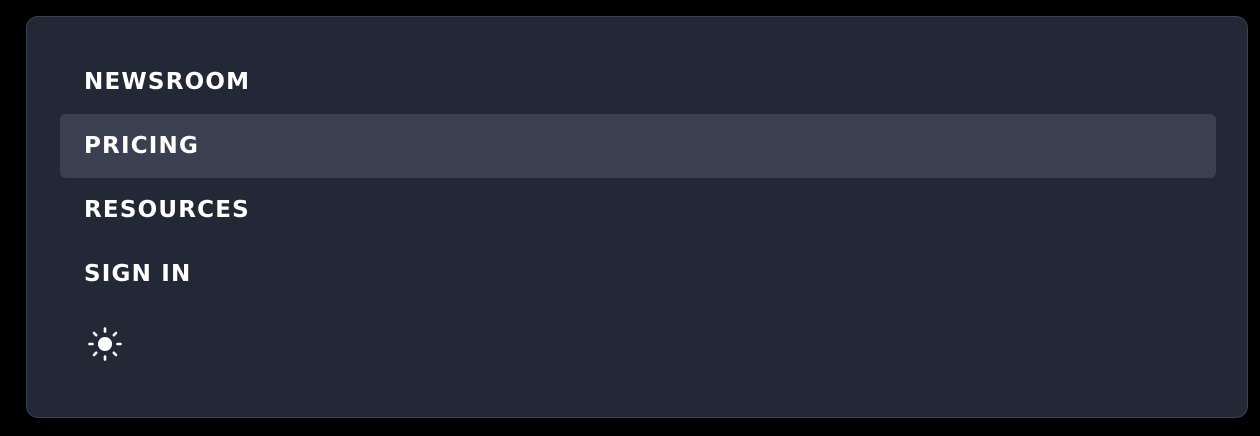  I want to click on theme-toggle-button, so click(105, 344).